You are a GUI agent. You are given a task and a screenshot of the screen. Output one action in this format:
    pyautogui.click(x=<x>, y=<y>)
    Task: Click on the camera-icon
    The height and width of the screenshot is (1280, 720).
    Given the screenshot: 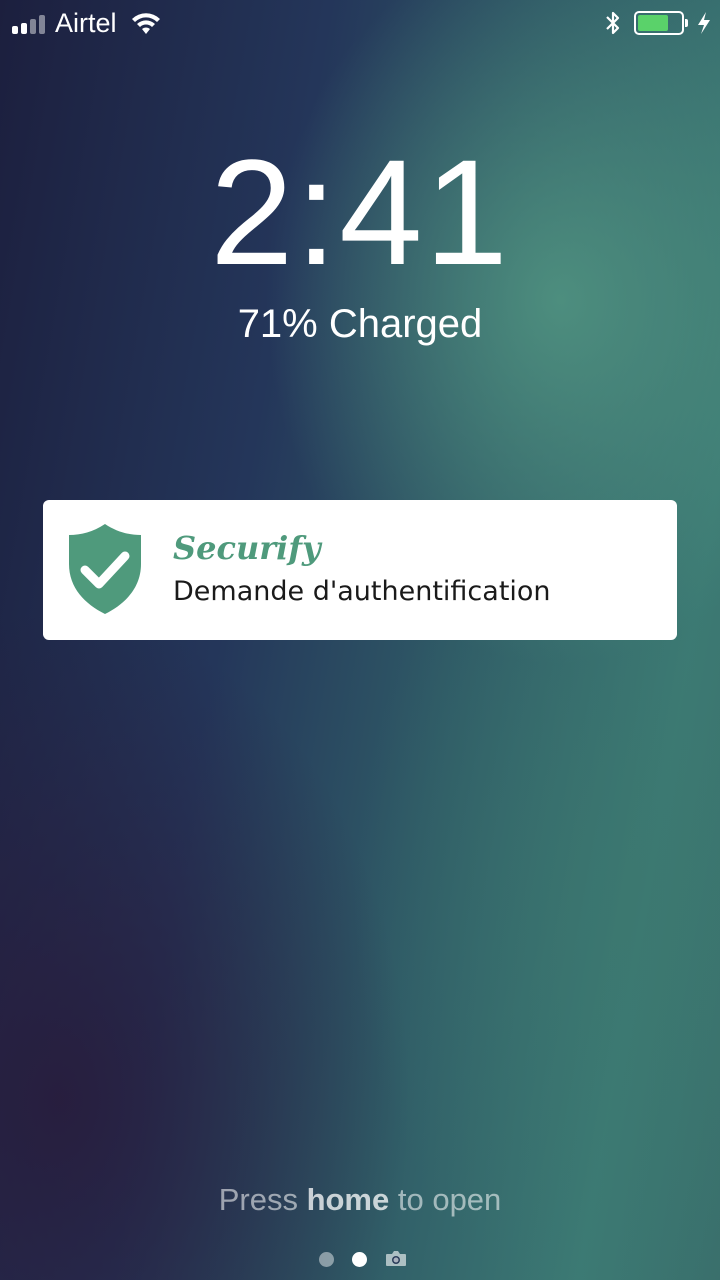 What is the action you would take?
    pyautogui.click(x=396, y=1258)
    